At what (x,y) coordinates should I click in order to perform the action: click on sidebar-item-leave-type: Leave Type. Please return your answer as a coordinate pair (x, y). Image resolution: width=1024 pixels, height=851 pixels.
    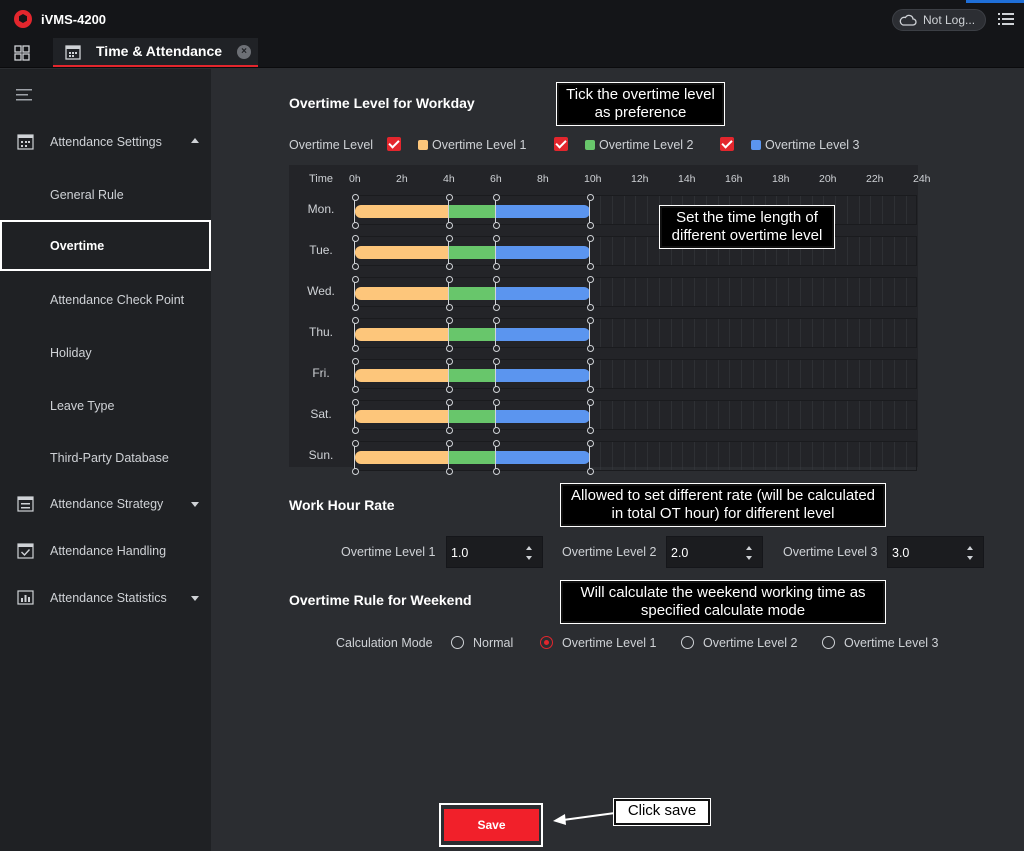
    Looking at the image, I should click on (105, 406).